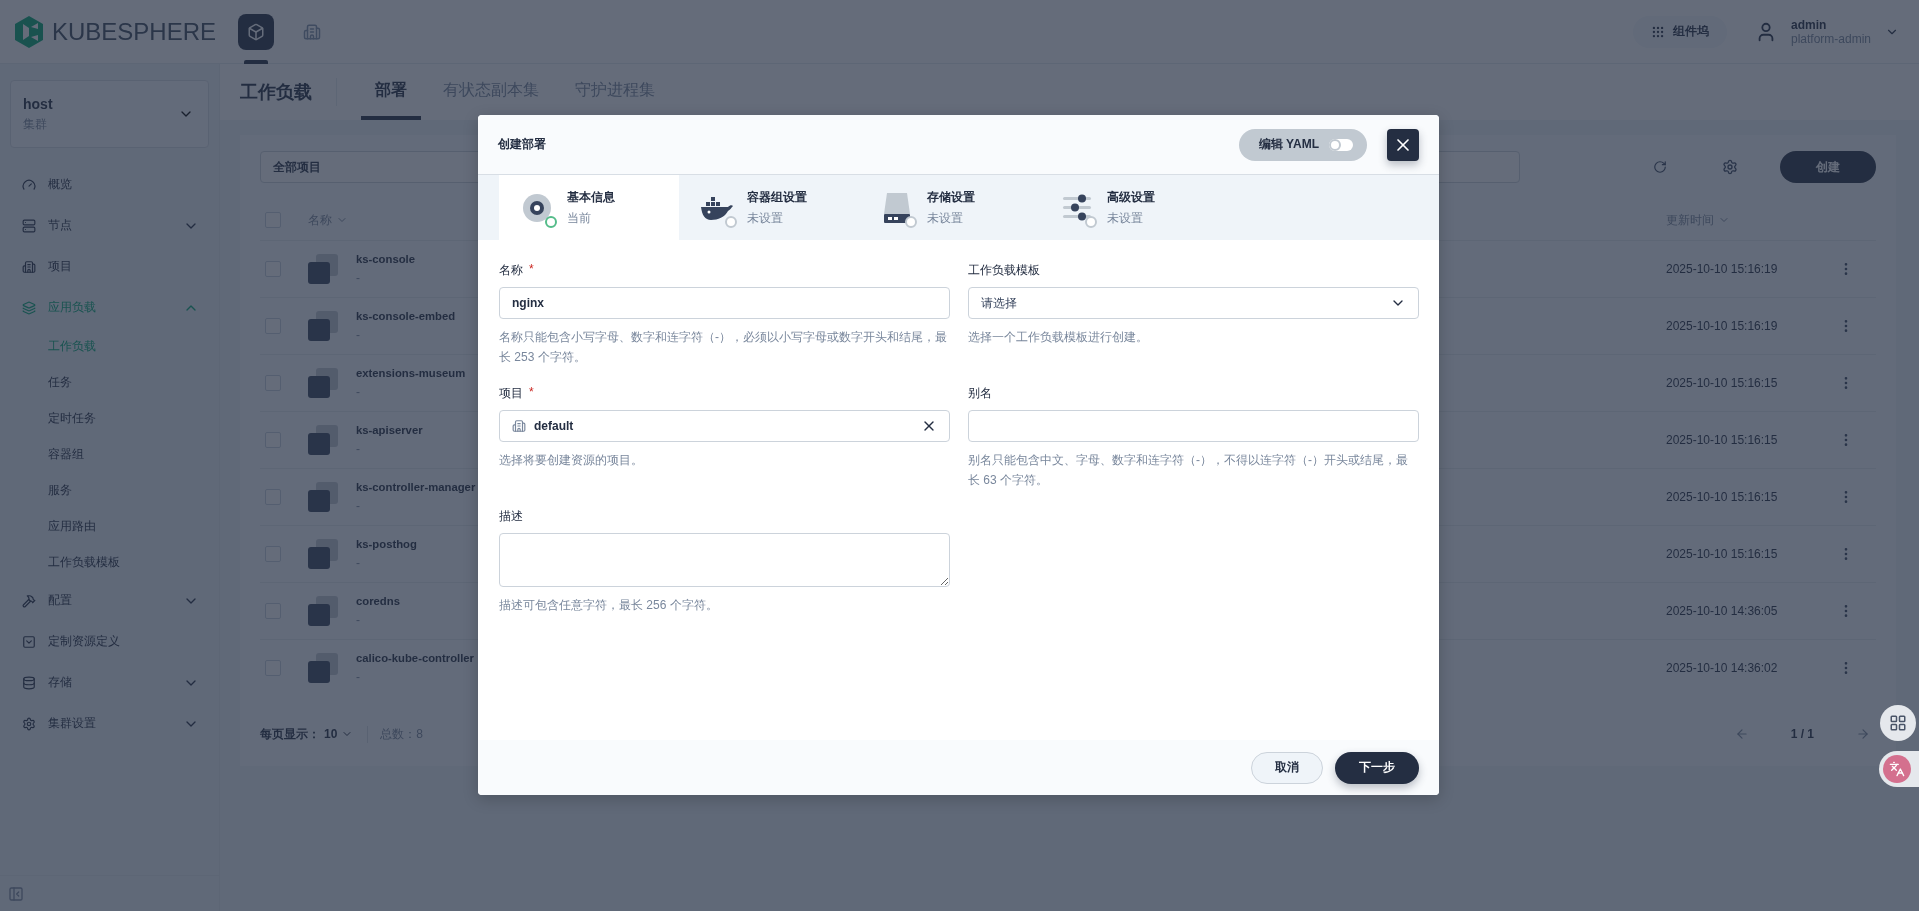 The image size is (1919, 911). What do you see at coordinates (522, 144) in the screenshot?
I see `dialog-title: 创建部署` at bounding box center [522, 144].